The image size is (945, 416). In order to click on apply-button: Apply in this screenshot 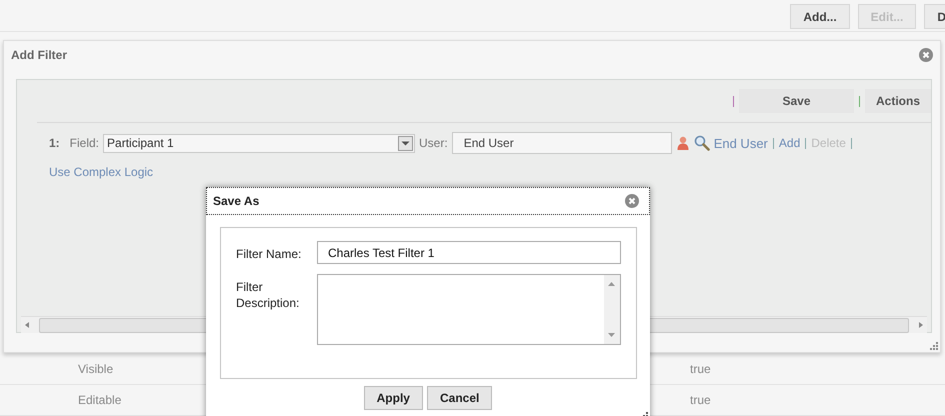, I will do `click(393, 398)`.